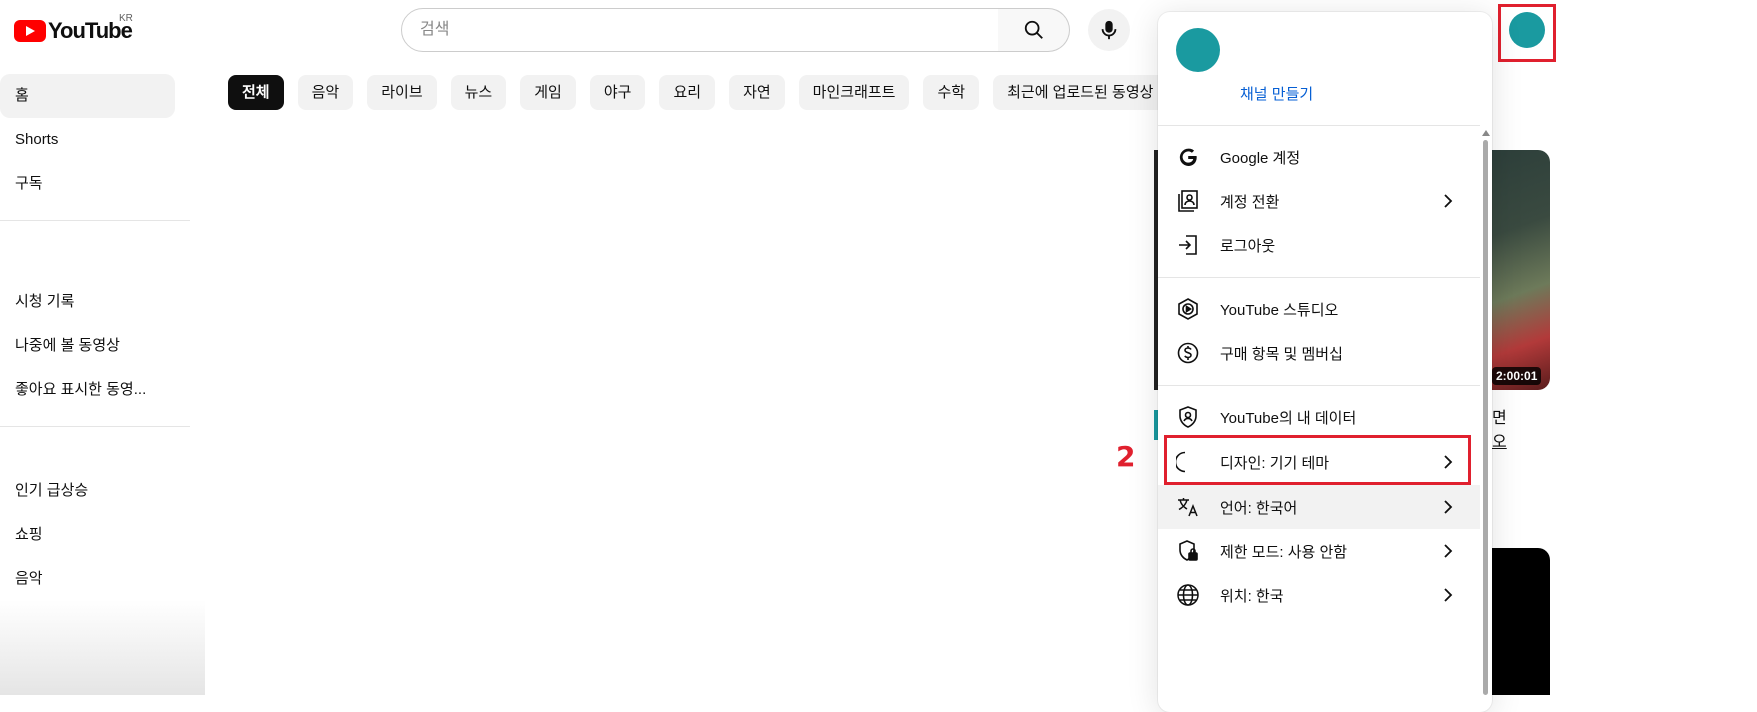 This screenshot has height=712, width=1757. I want to click on search-input: 검색, so click(700, 30).